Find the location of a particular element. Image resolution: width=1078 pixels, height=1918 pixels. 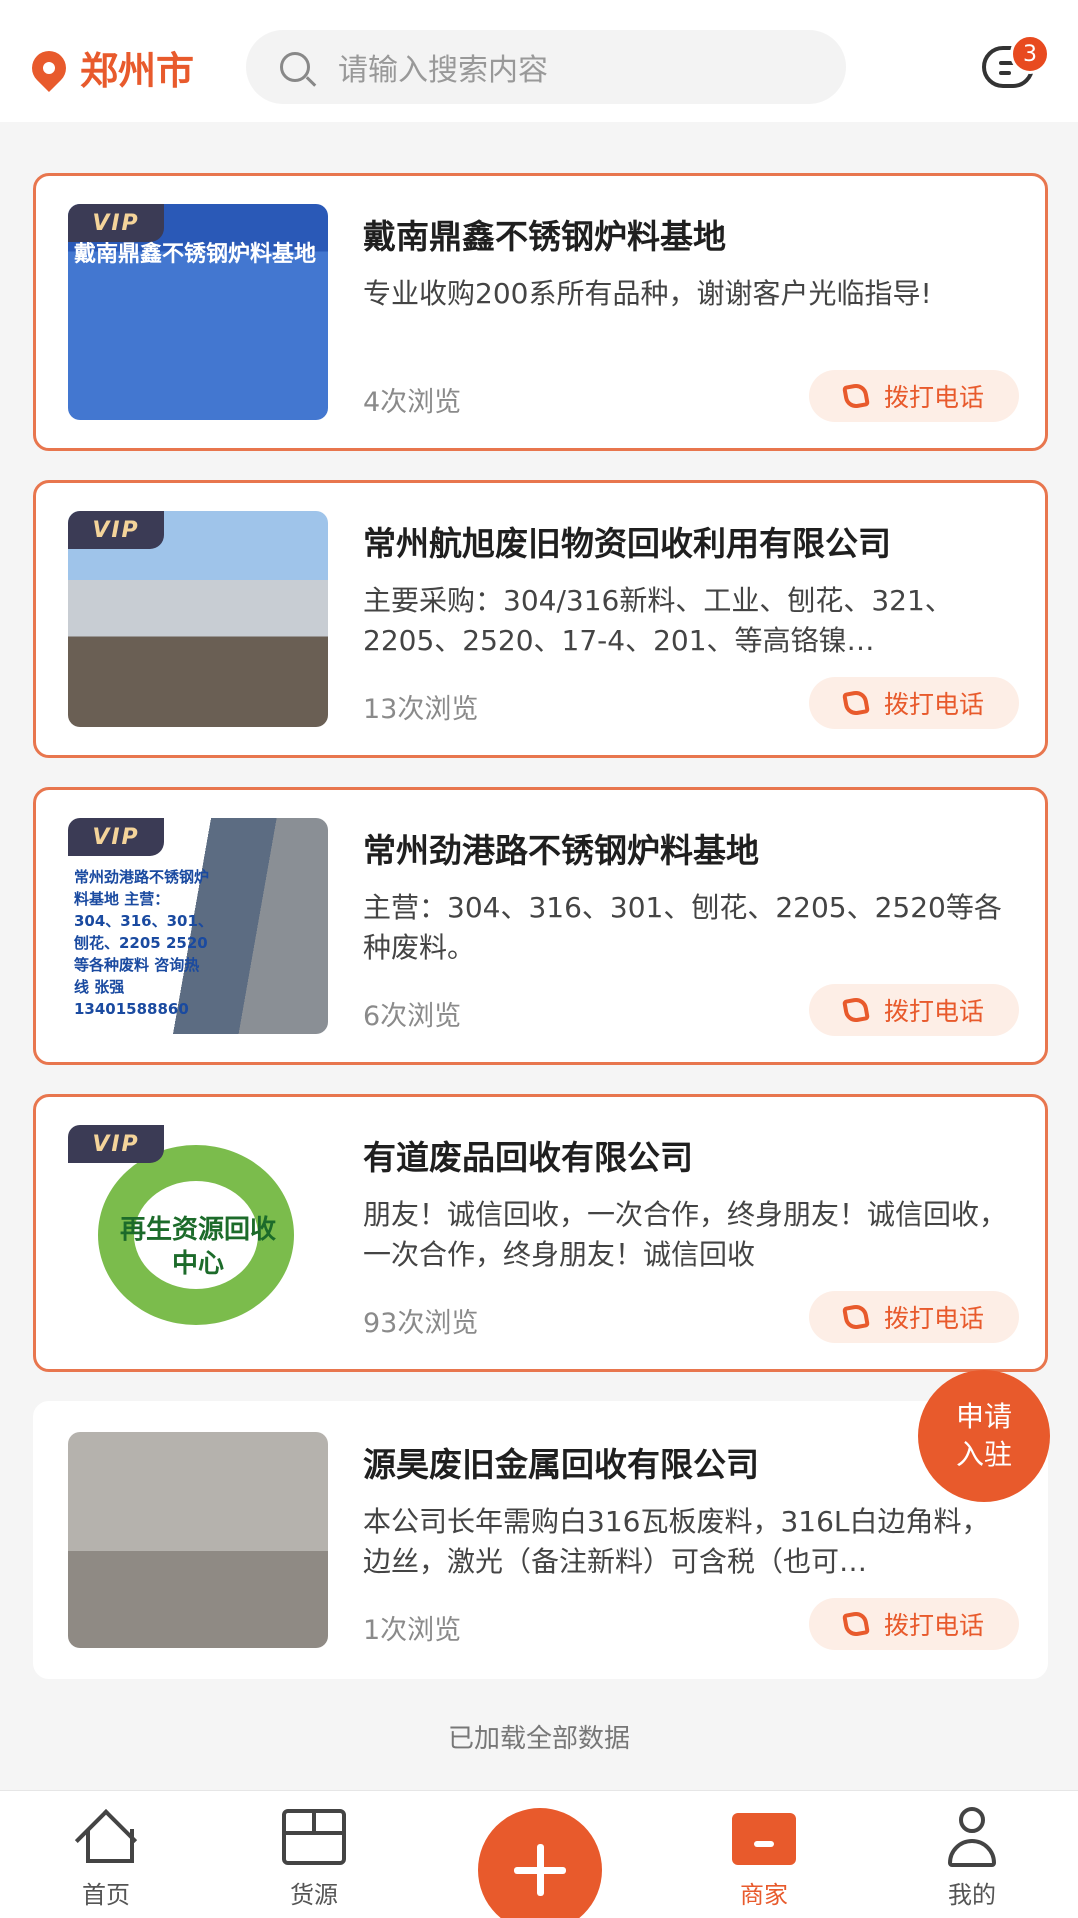

tab-goods: 货源 is located at coordinates (314, 1854).